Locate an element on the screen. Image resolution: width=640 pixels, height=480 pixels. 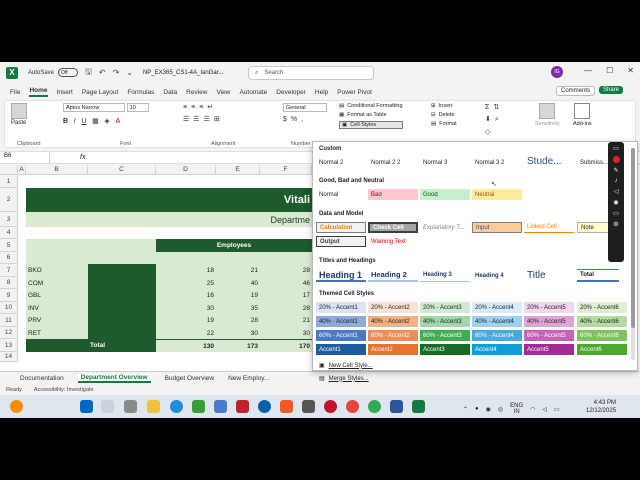
sheet-tab-documentation: Documentation is located at coordinates (42, 378).